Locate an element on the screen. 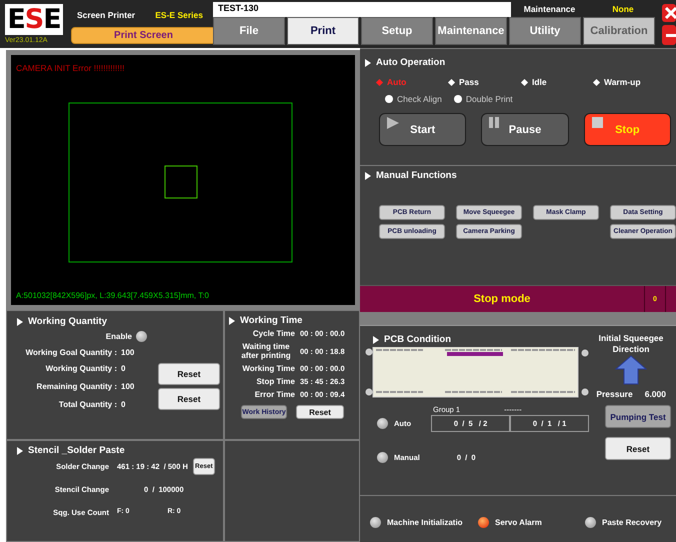 The height and width of the screenshot is (542, 676). camera-info-text: A:501032[842X596]px, L:39.643[7.459X5.315]mm, T:0 is located at coordinates (113, 295).